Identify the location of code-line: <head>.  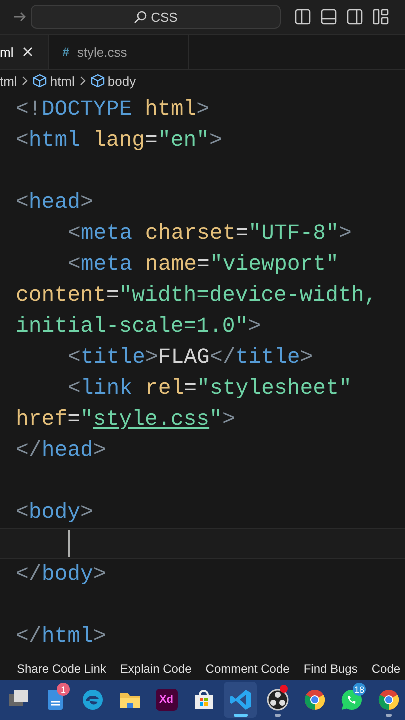
(55, 203).